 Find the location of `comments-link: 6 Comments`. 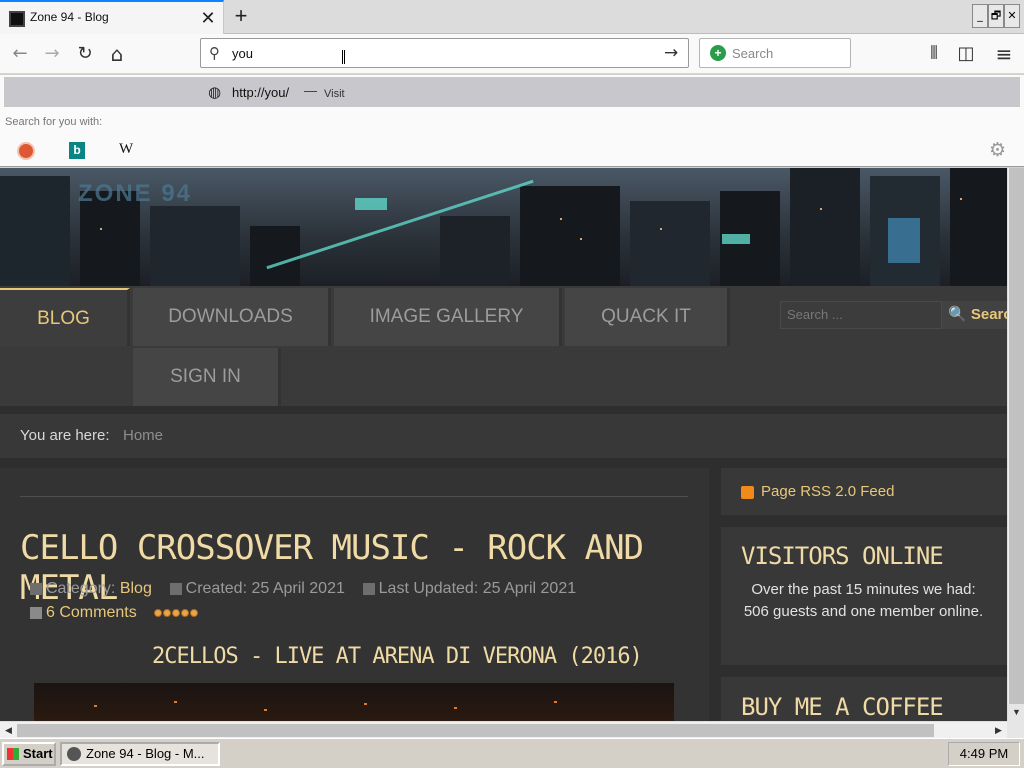

comments-link: 6 Comments is located at coordinates (91, 612).